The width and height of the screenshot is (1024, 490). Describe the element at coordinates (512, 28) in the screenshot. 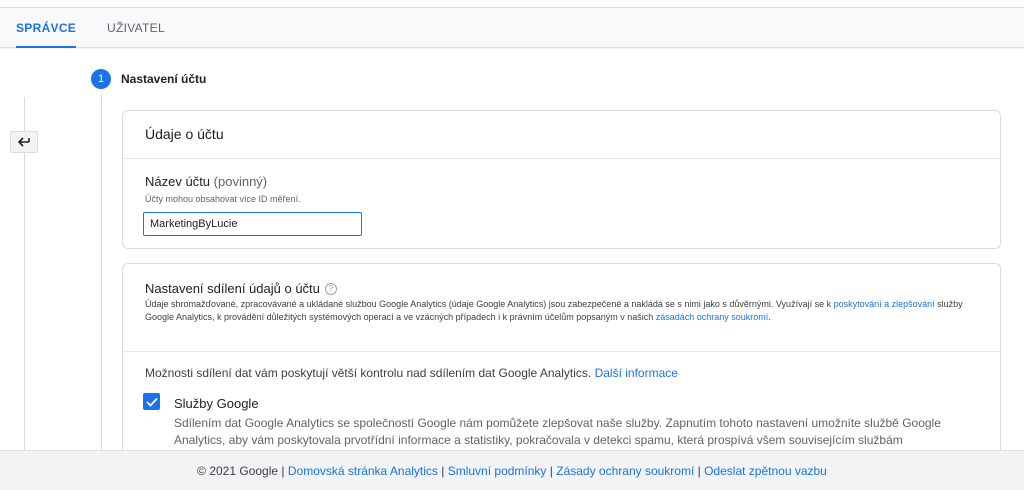

I see `tab-bar: SPRÁVCE UŽIVATEL` at that location.